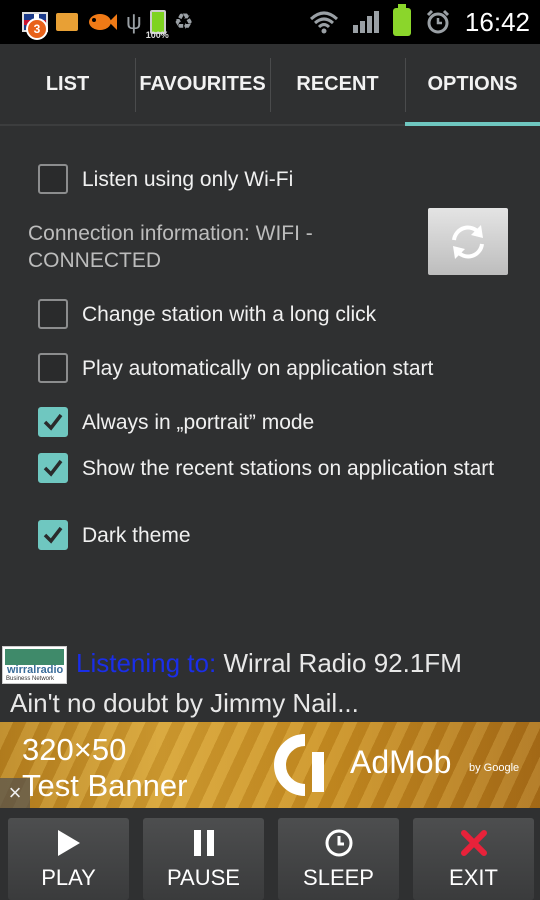 This screenshot has width=540, height=900. I want to click on recycle-icon: ♻, so click(183, 21).